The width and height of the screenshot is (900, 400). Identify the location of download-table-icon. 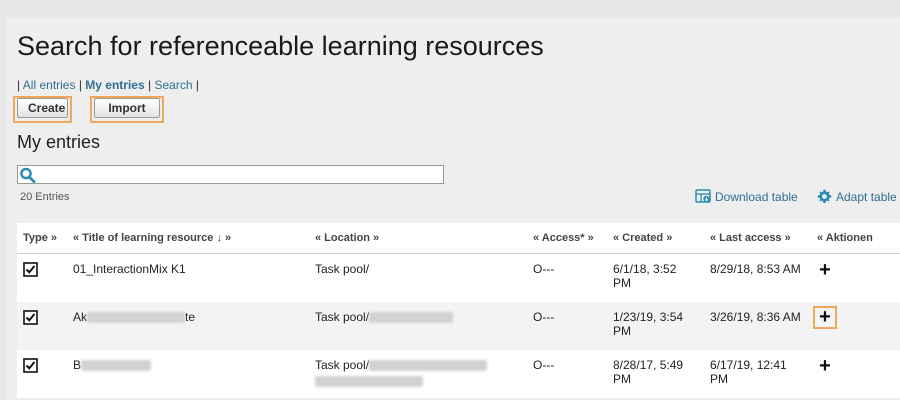
(703, 196).